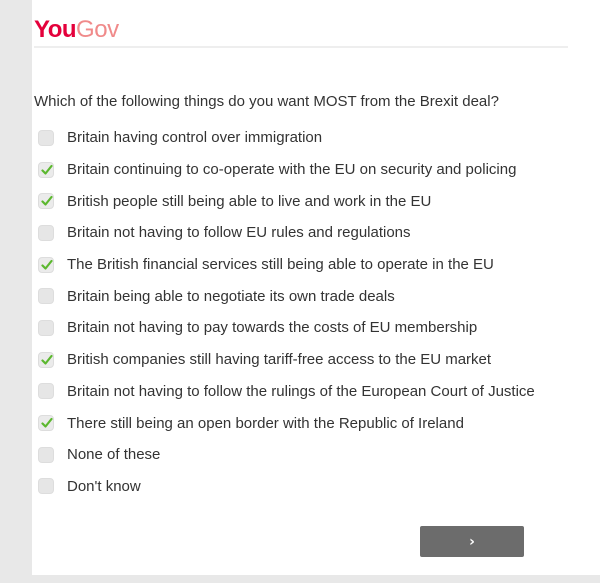 The image size is (600, 583). I want to click on chevron-right-icon: ›, so click(472, 541).